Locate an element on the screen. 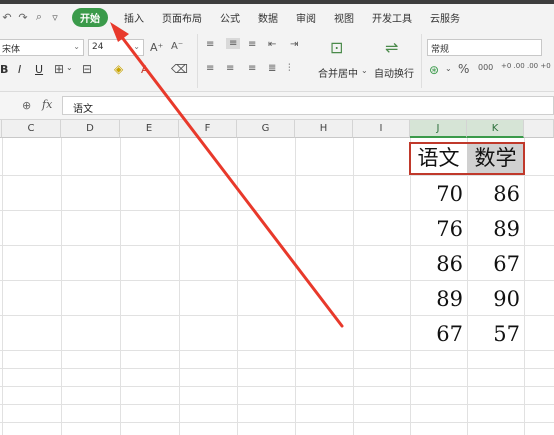 The height and width of the screenshot is (435, 554). tab-view: 视图 is located at coordinates (344, 17).